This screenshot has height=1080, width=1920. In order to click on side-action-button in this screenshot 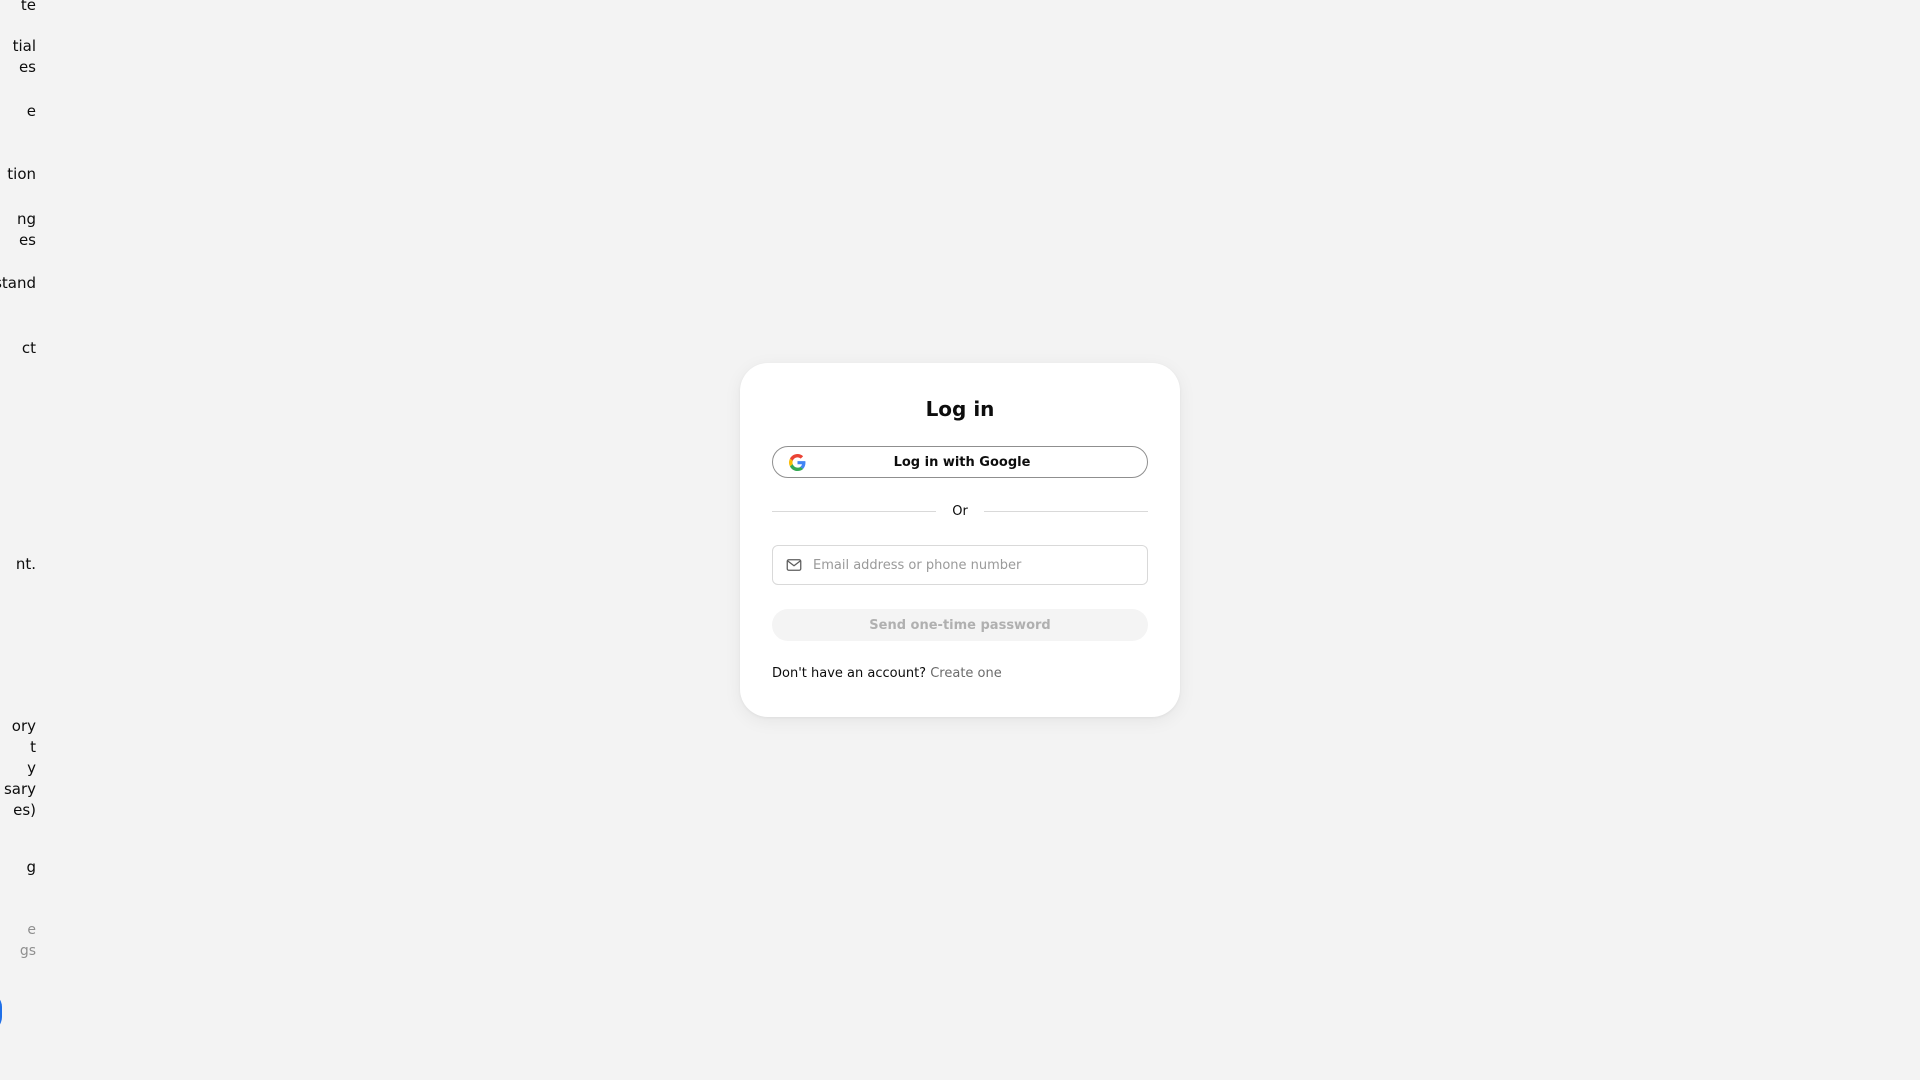, I will do `click(1, 1012)`.